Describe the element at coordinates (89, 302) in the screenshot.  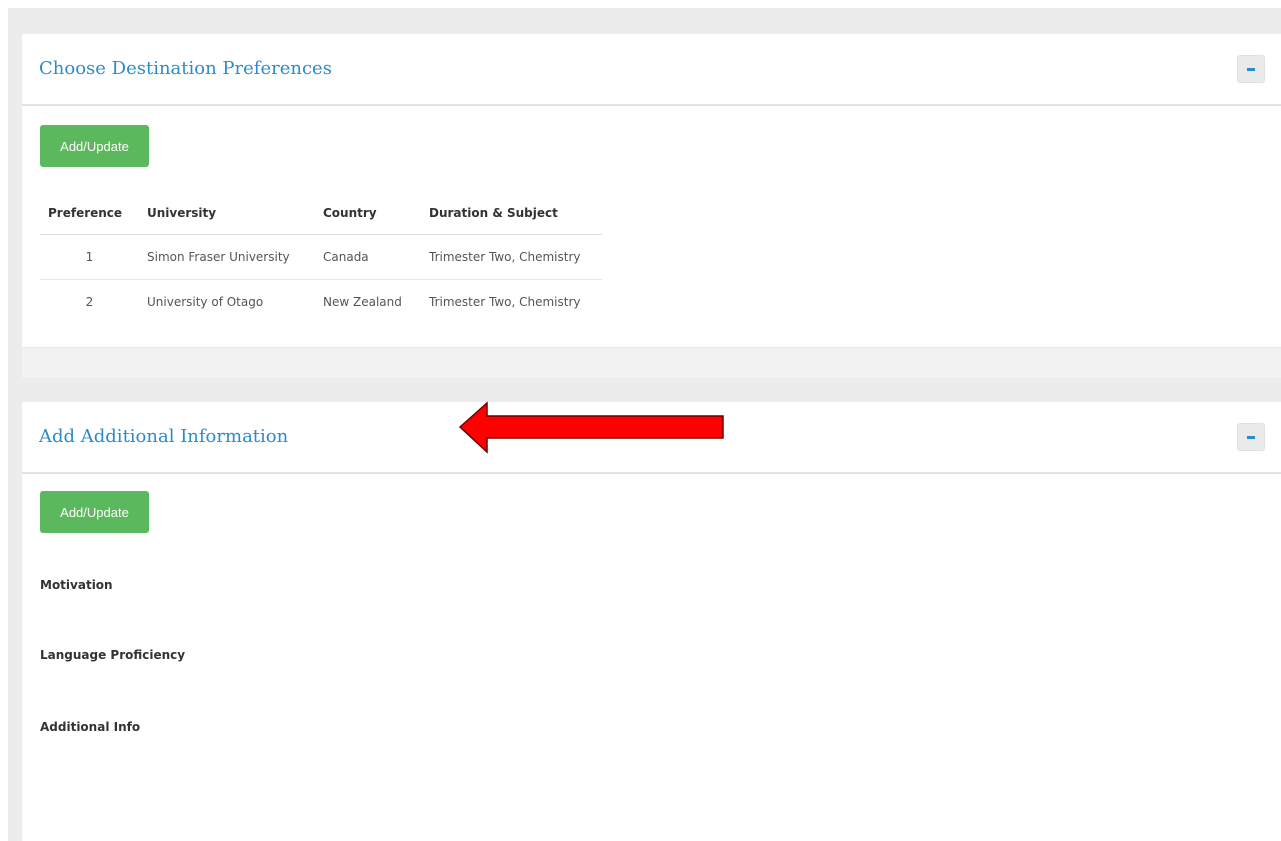
I see `cell-preference: 2` at that location.